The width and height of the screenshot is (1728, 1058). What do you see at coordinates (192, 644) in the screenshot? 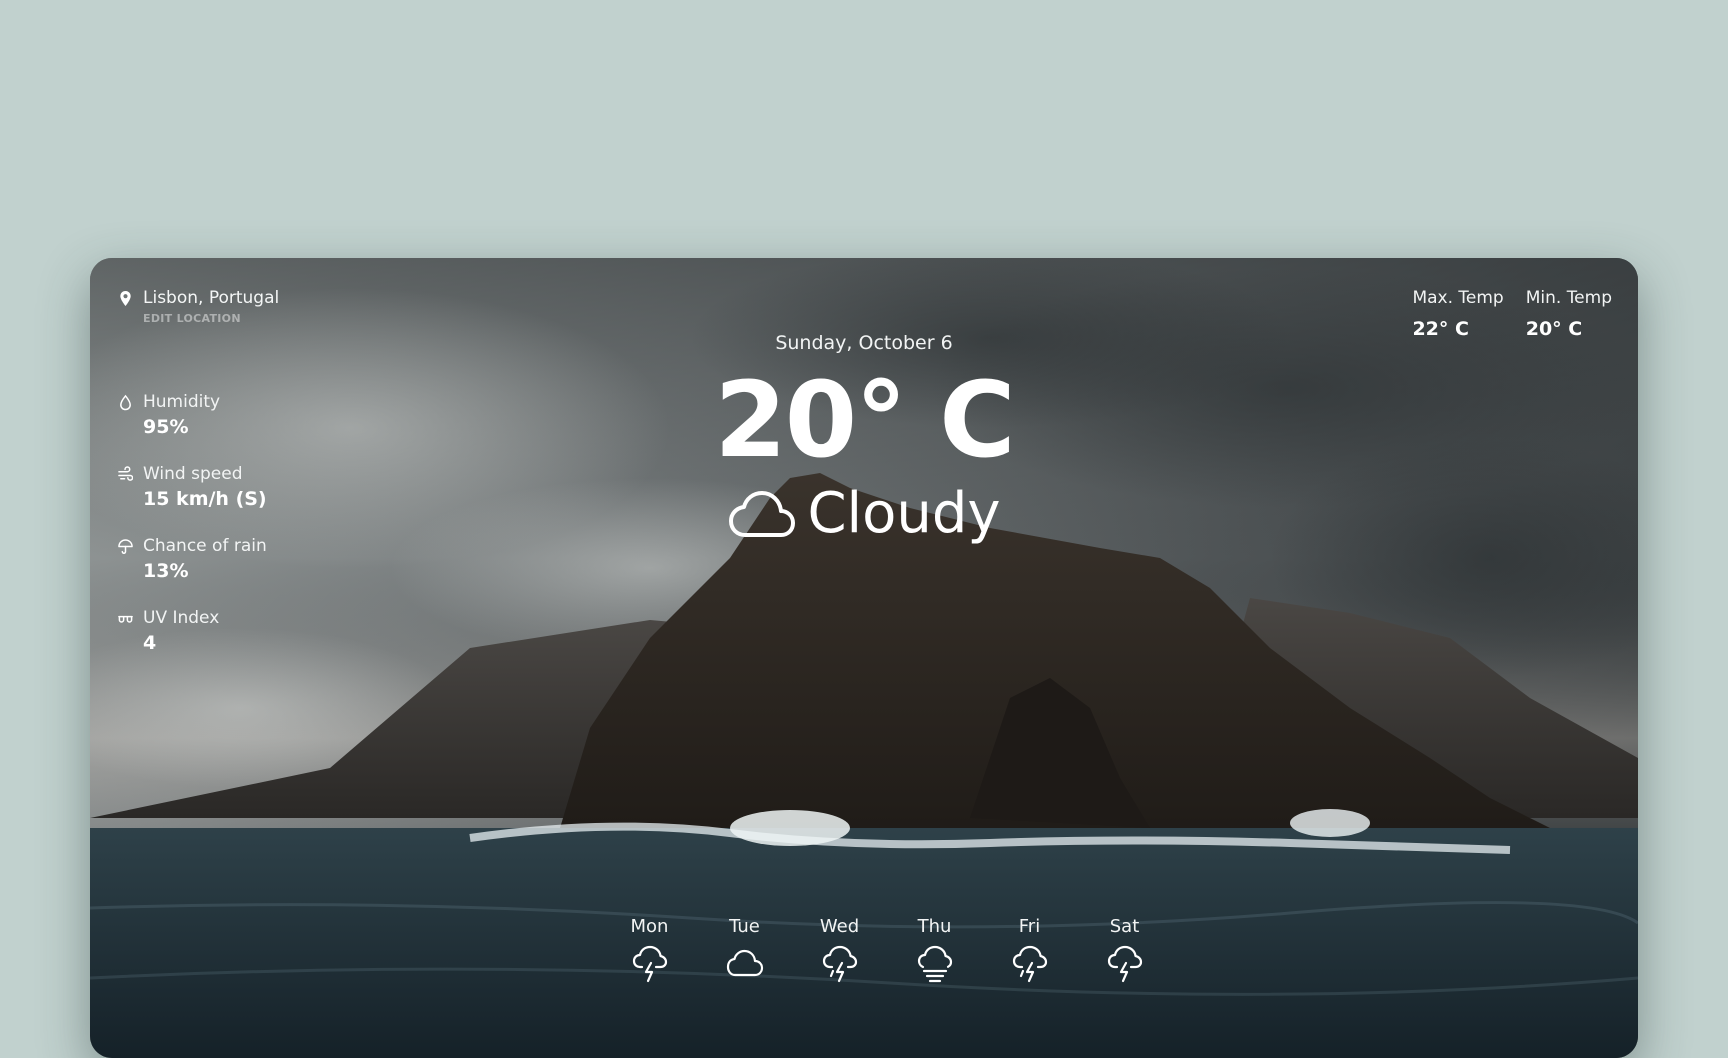
I see `stat-uv: UV Index 4` at bounding box center [192, 644].